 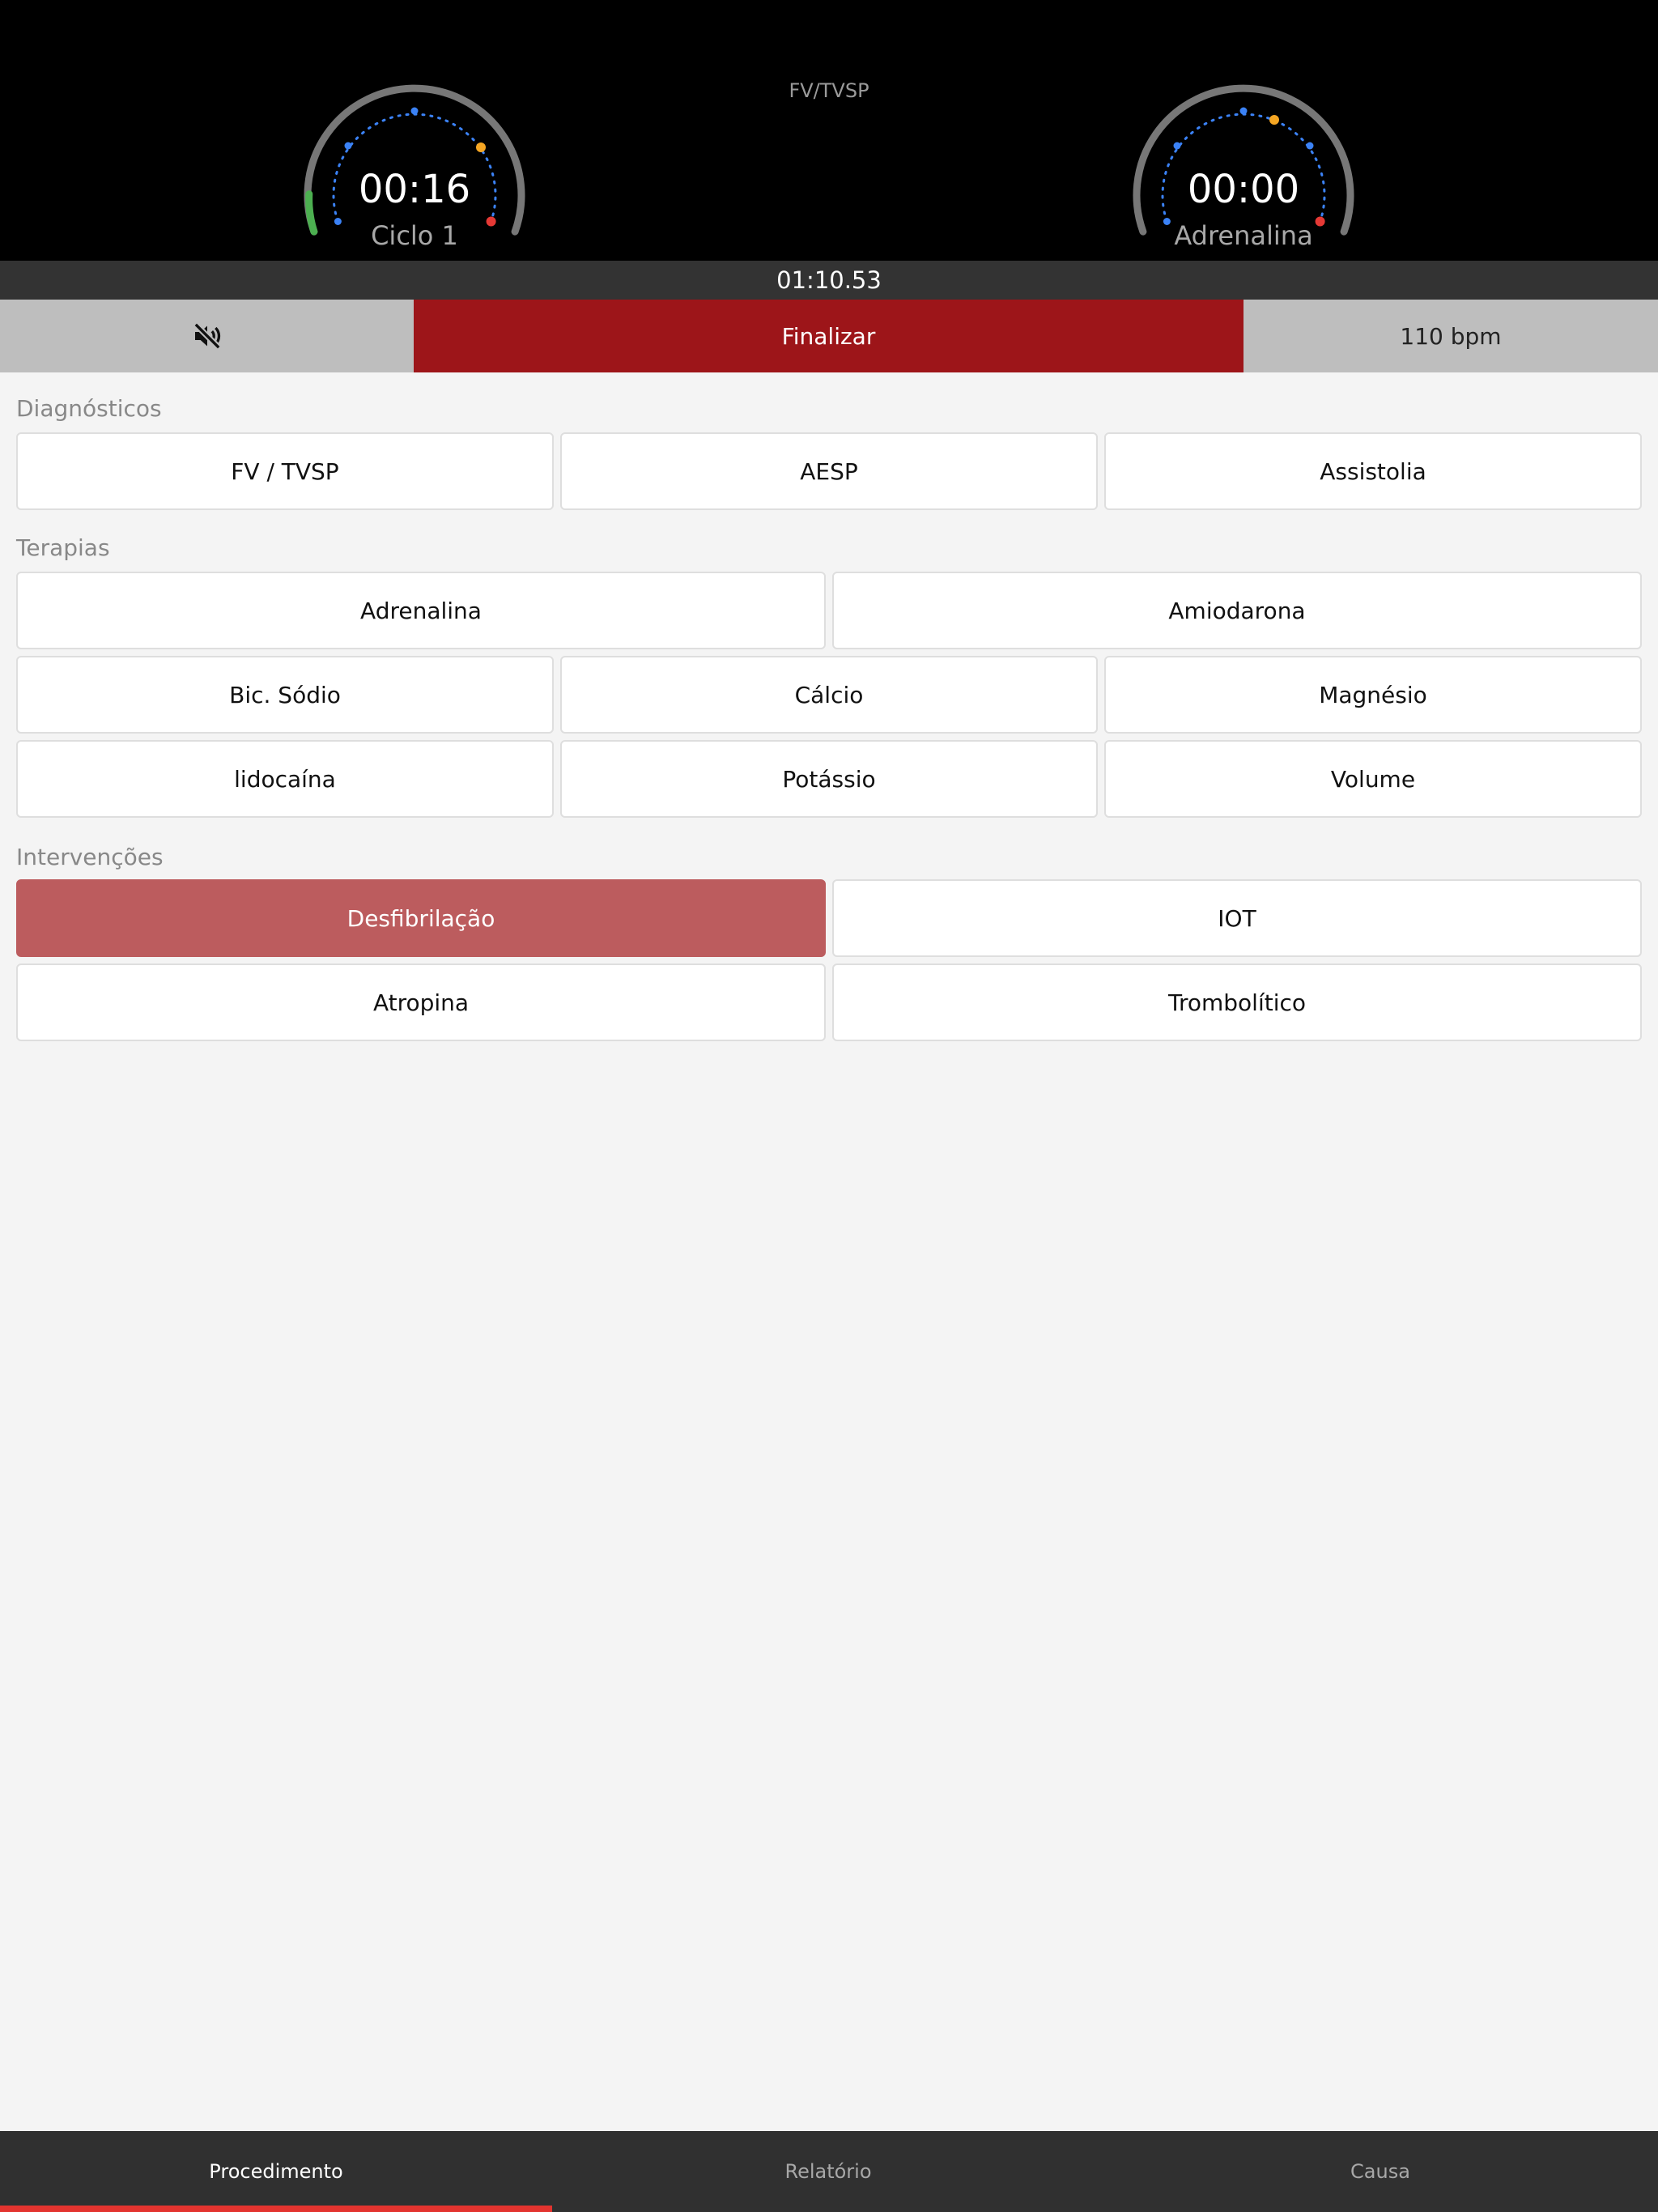 What do you see at coordinates (89, 408) in the screenshot?
I see `section-label-diagnosticos: Diagnósticos` at bounding box center [89, 408].